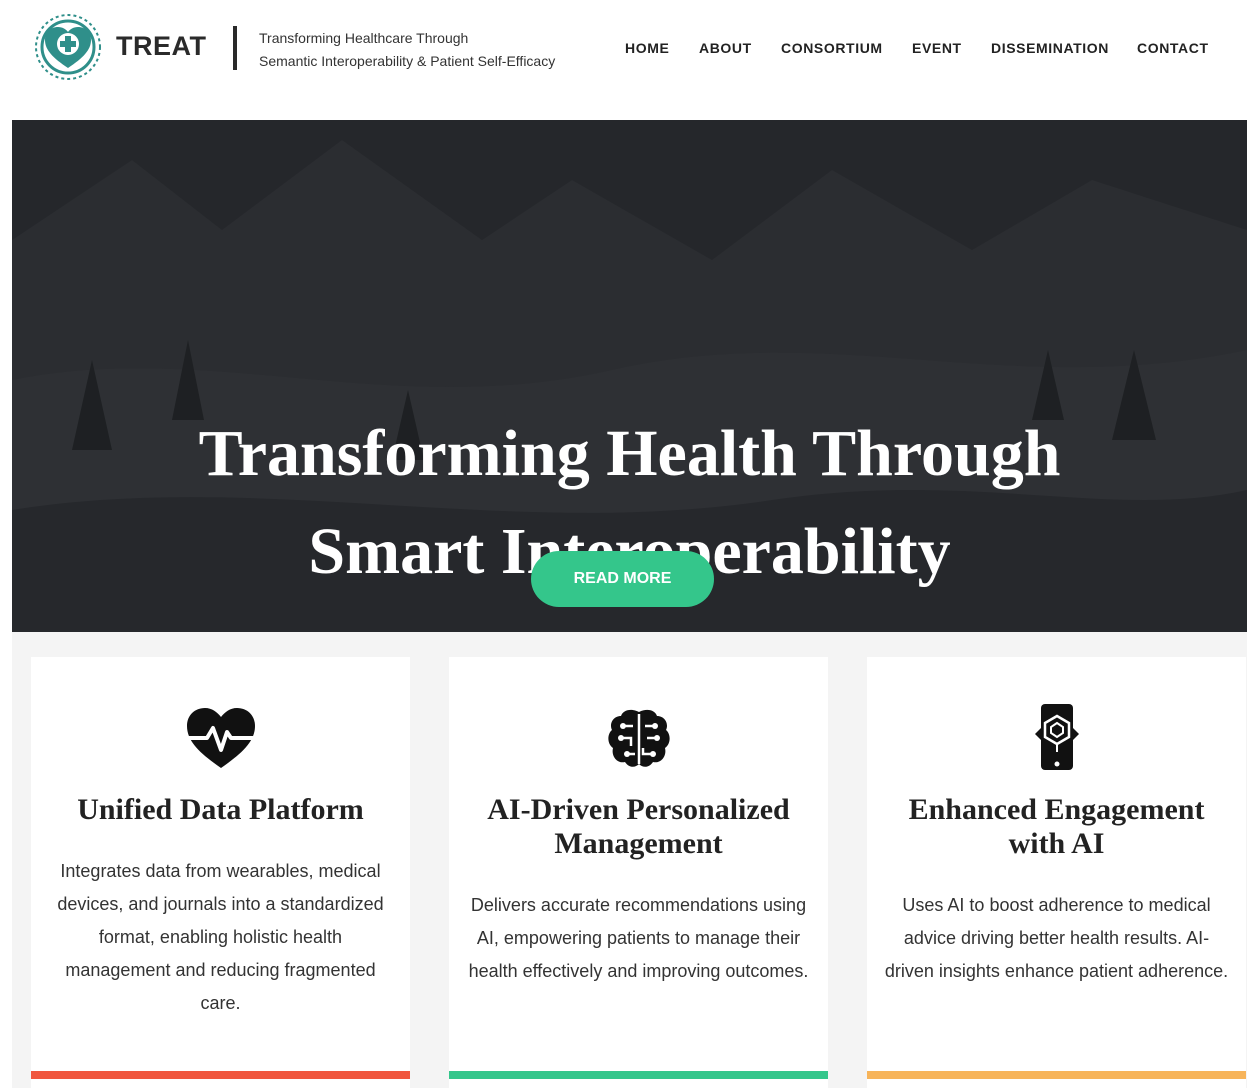 The width and height of the screenshot is (1247, 1088). What do you see at coordinates (647, 48) in the screenshot?
I see `nav-home: HOME` at bounding box center [647, 48].